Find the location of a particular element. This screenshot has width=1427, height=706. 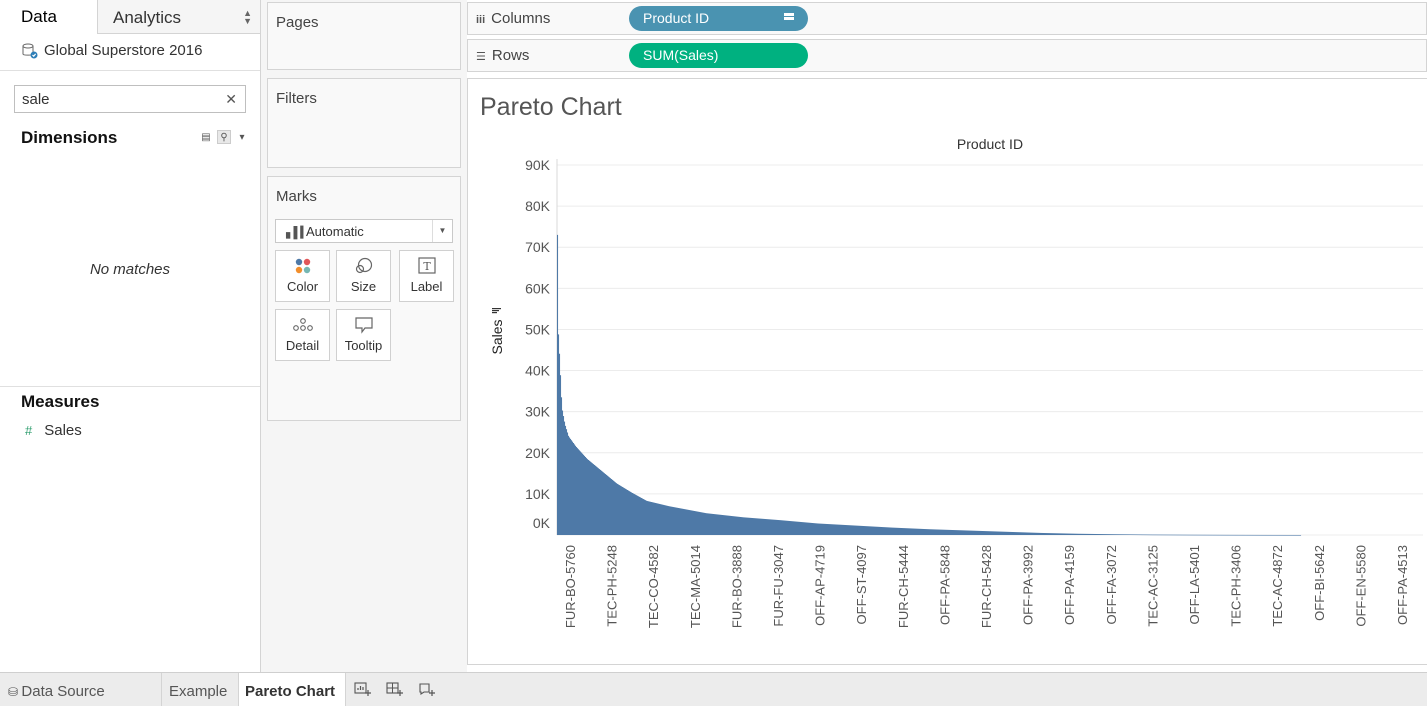

tab-analytics: Analytics ▲ ▼ is located at coordinates (178, 17).